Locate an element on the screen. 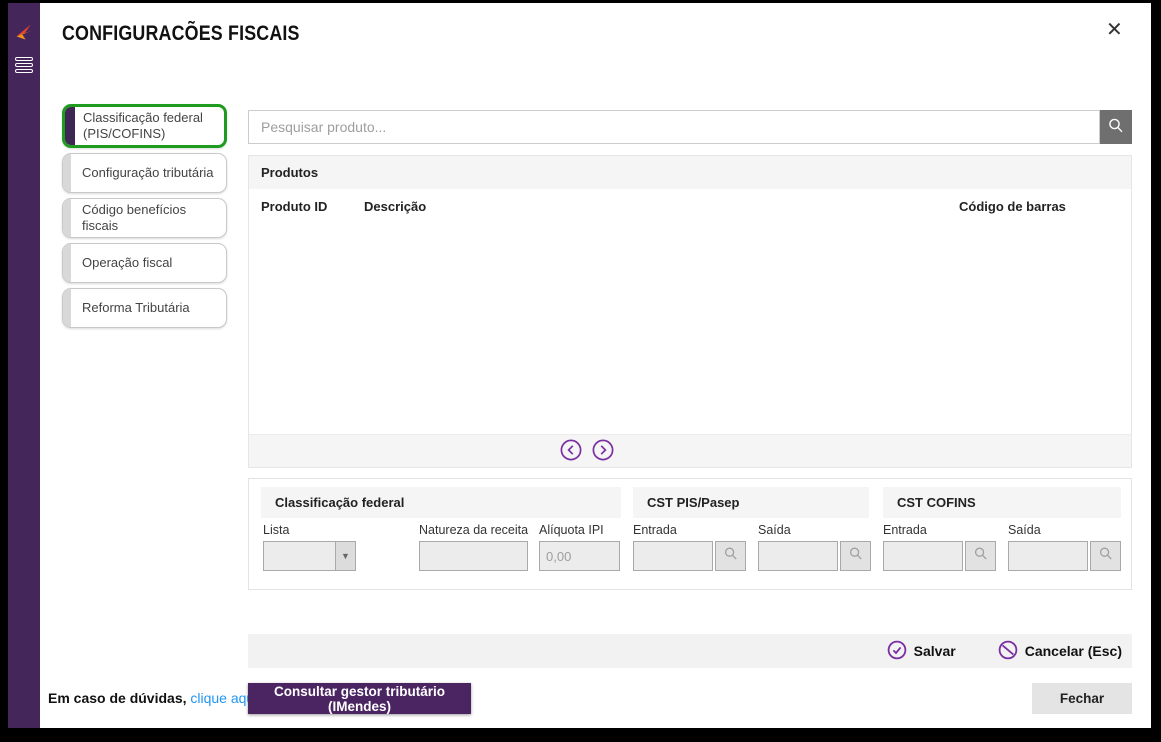  chevron-left-circle-icon is located at coordinates (571, 451).